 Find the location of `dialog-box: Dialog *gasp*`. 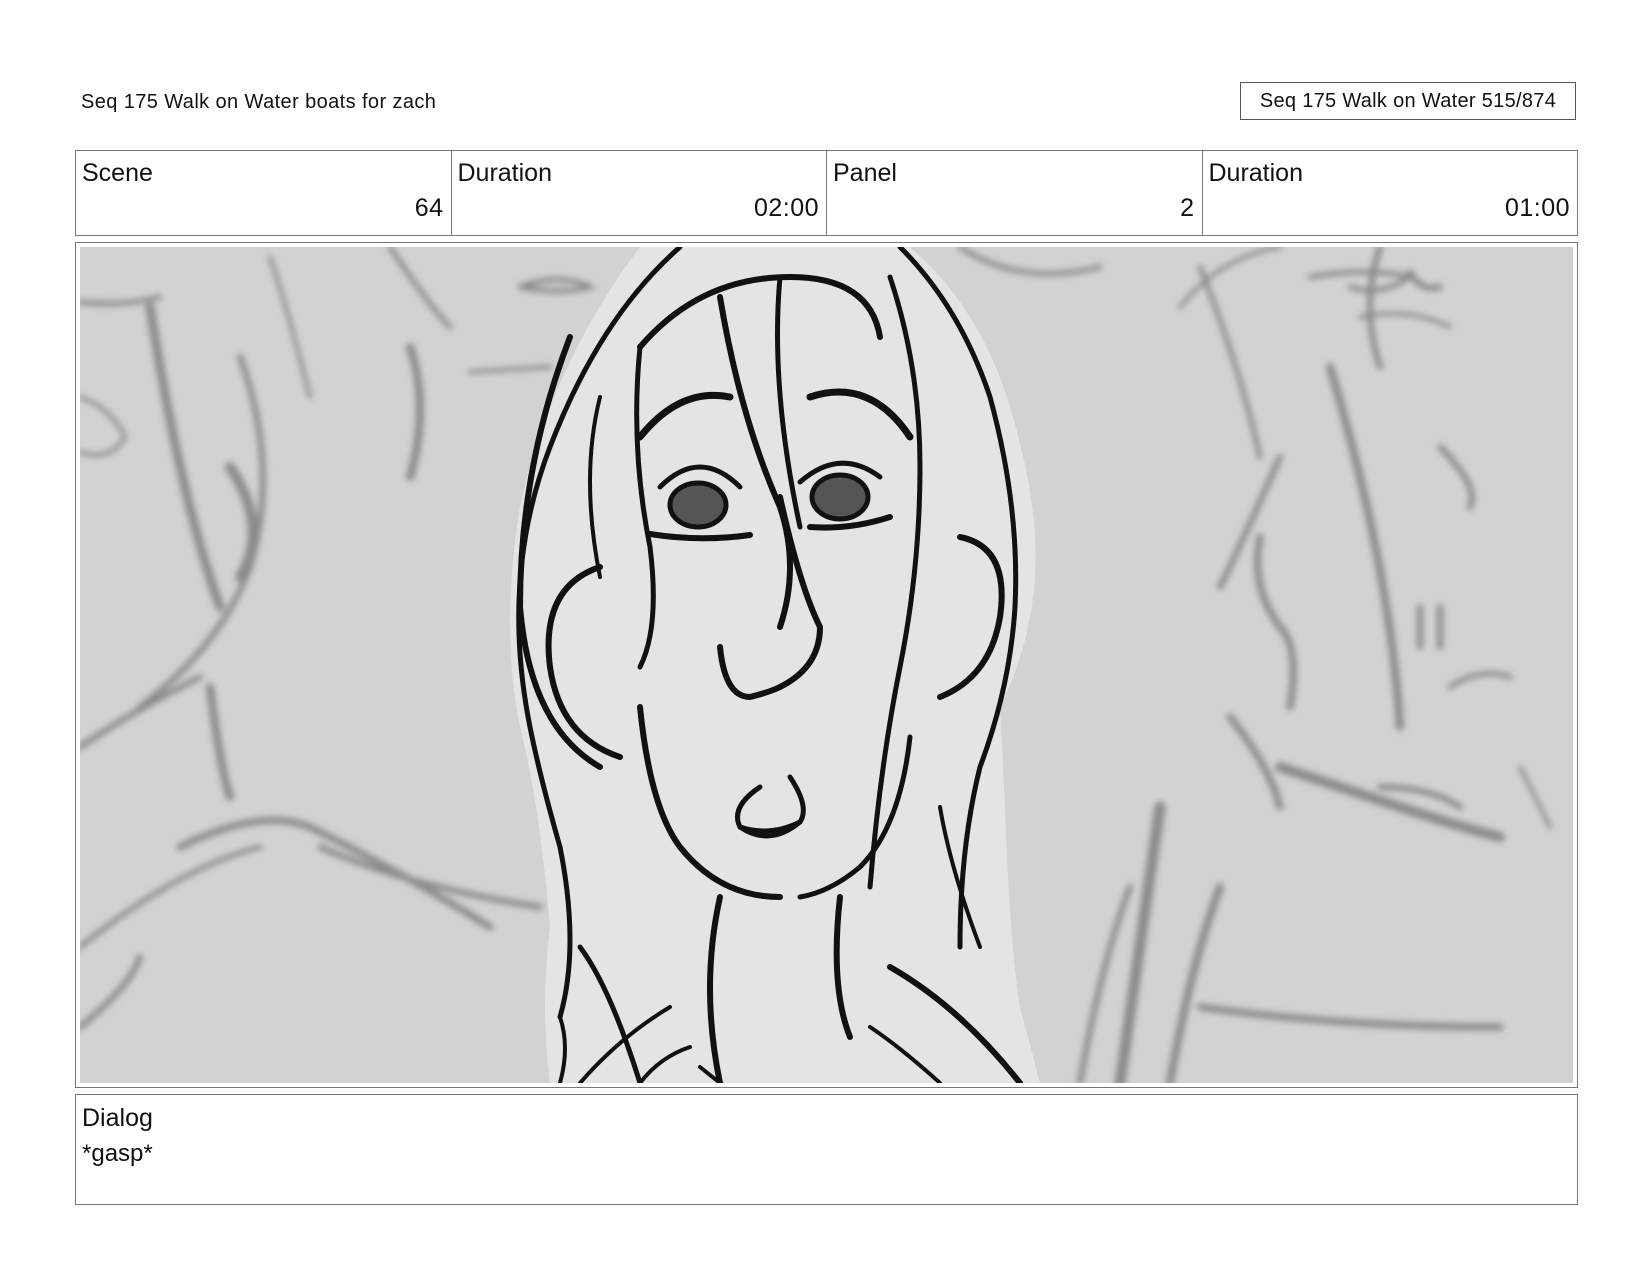

dialog-box: Dialog *gasp* is located at coordinates (826, 1149).